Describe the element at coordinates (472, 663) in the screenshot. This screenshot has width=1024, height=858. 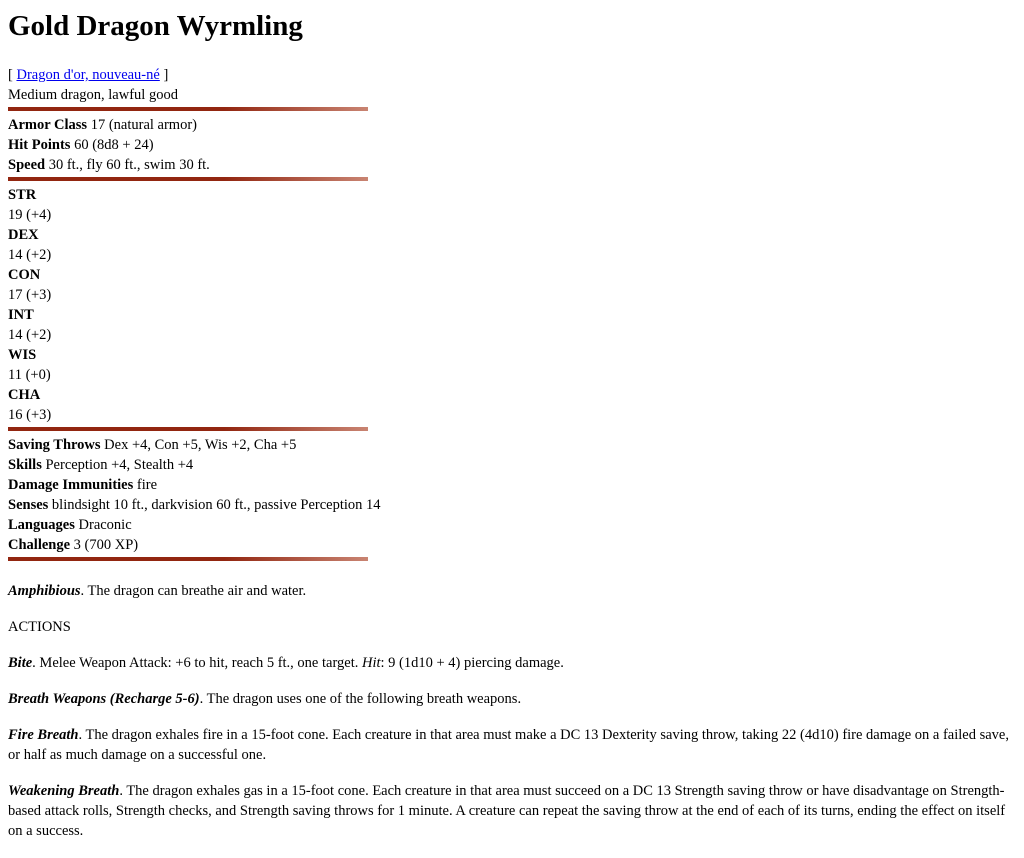
I see `action-text: : 9 (1d10 + 4) piercing damage.` at that location.